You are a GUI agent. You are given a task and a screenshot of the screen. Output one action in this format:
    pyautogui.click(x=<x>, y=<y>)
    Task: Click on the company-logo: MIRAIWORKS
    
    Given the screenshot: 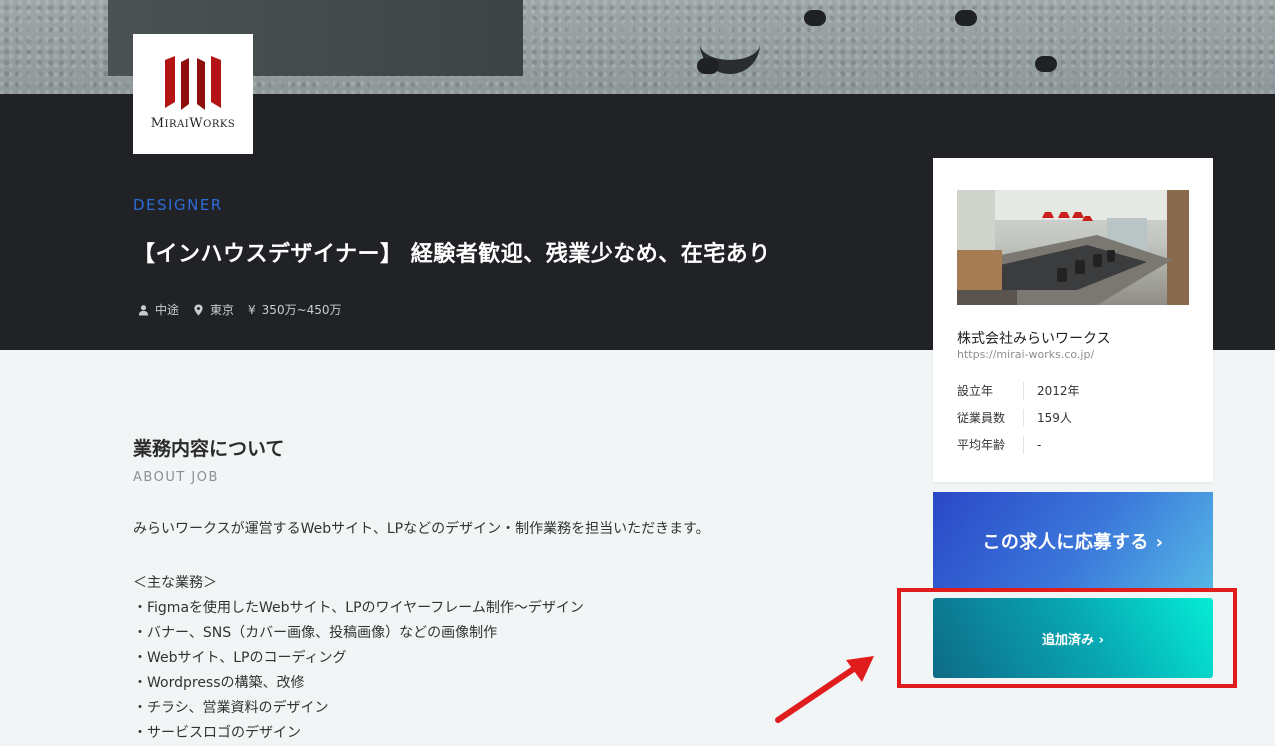 What is the action you would take?
    pyautogui.click(x=193, y=94)
    